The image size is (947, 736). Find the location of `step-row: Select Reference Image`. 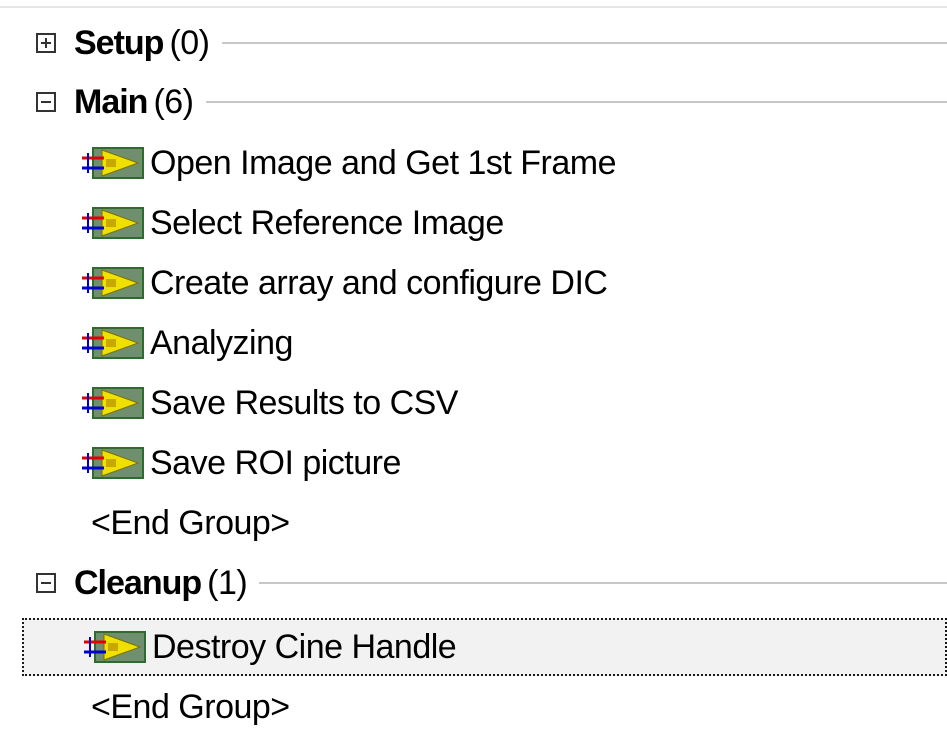

step-row: Select Reference Image is located at coordinates (473, 223).